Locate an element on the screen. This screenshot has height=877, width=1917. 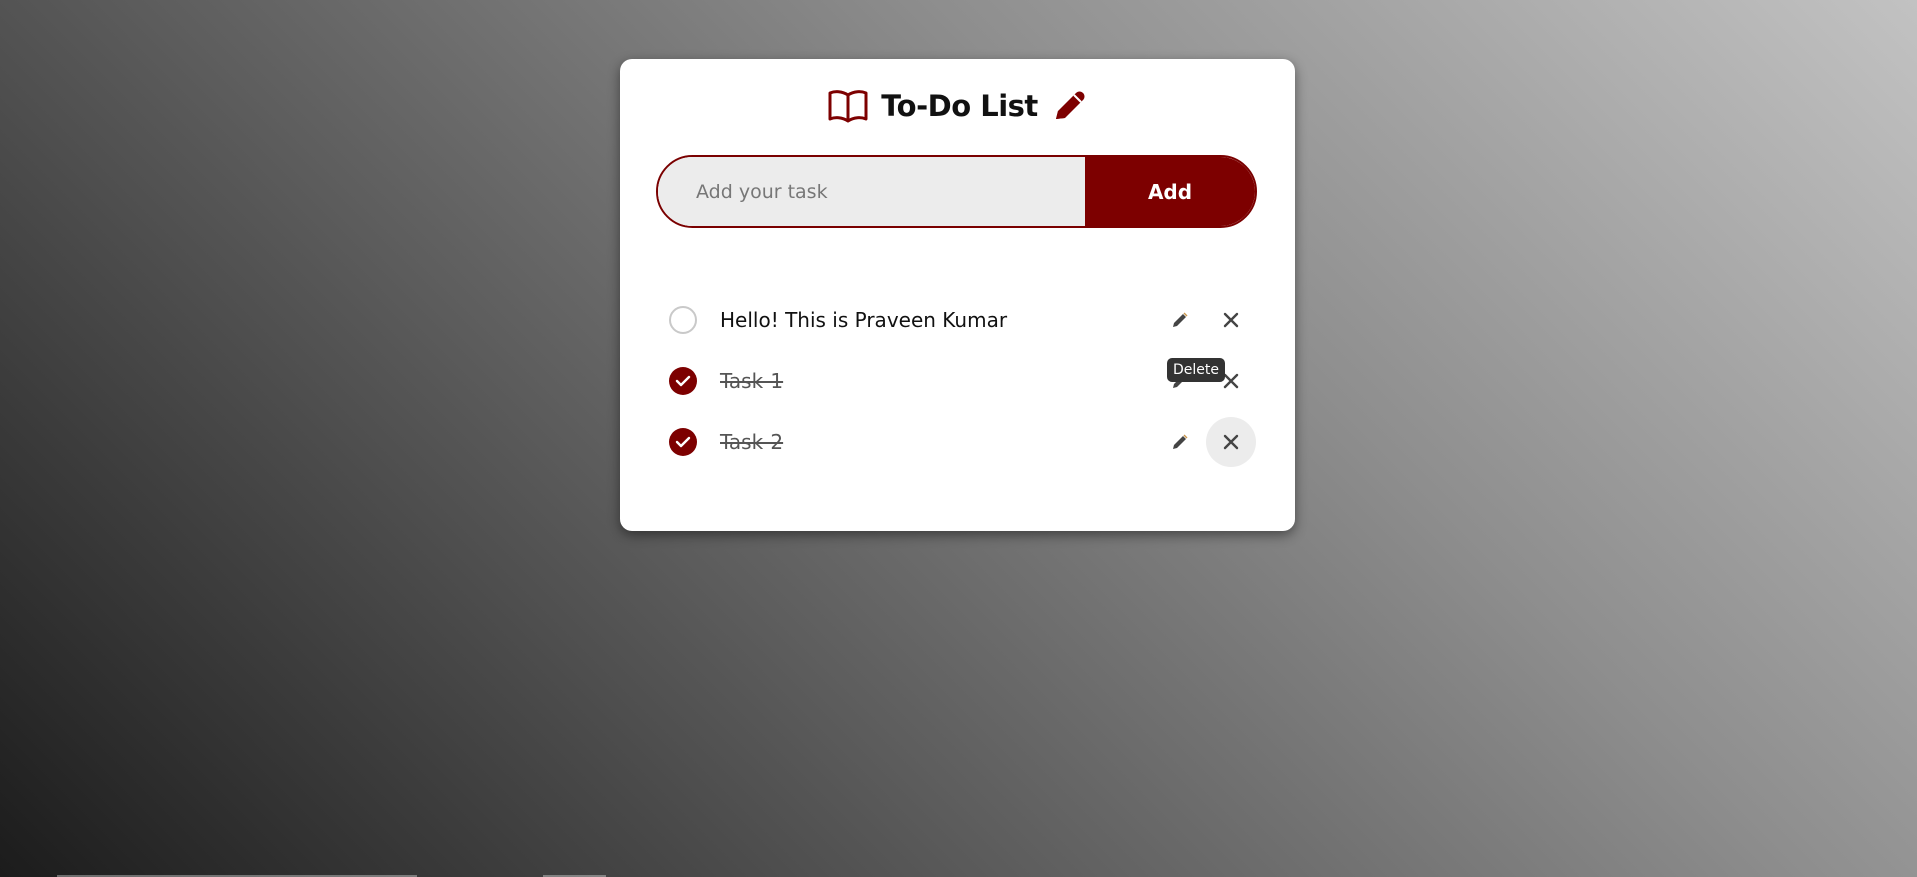
add-task-form: Add is located at coordinates (956, 191).